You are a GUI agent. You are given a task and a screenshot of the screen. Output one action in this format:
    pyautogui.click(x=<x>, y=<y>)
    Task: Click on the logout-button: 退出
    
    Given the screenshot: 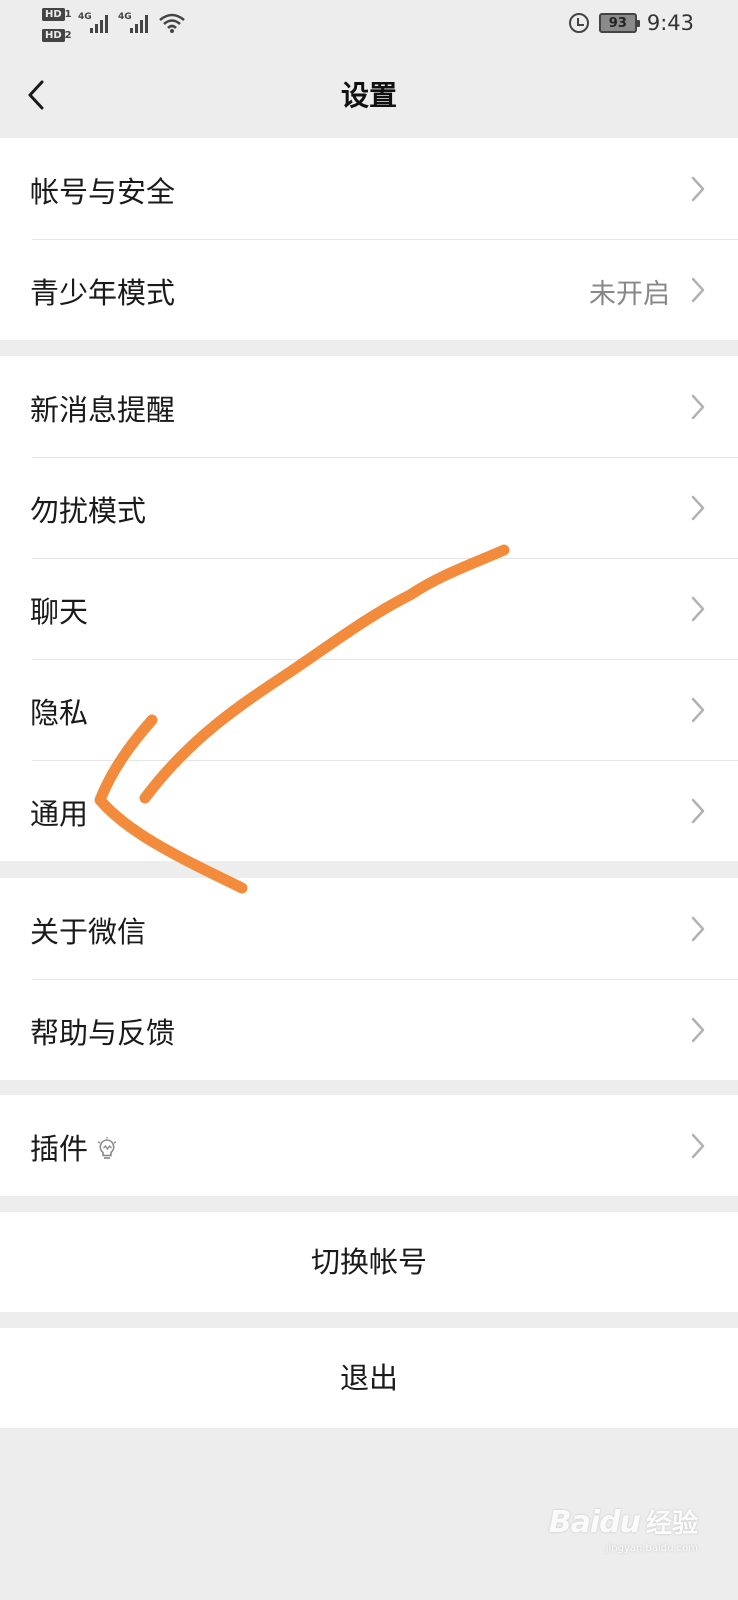 What is the action you would take?
    pyautogui.click(x=369, y=1378)
    